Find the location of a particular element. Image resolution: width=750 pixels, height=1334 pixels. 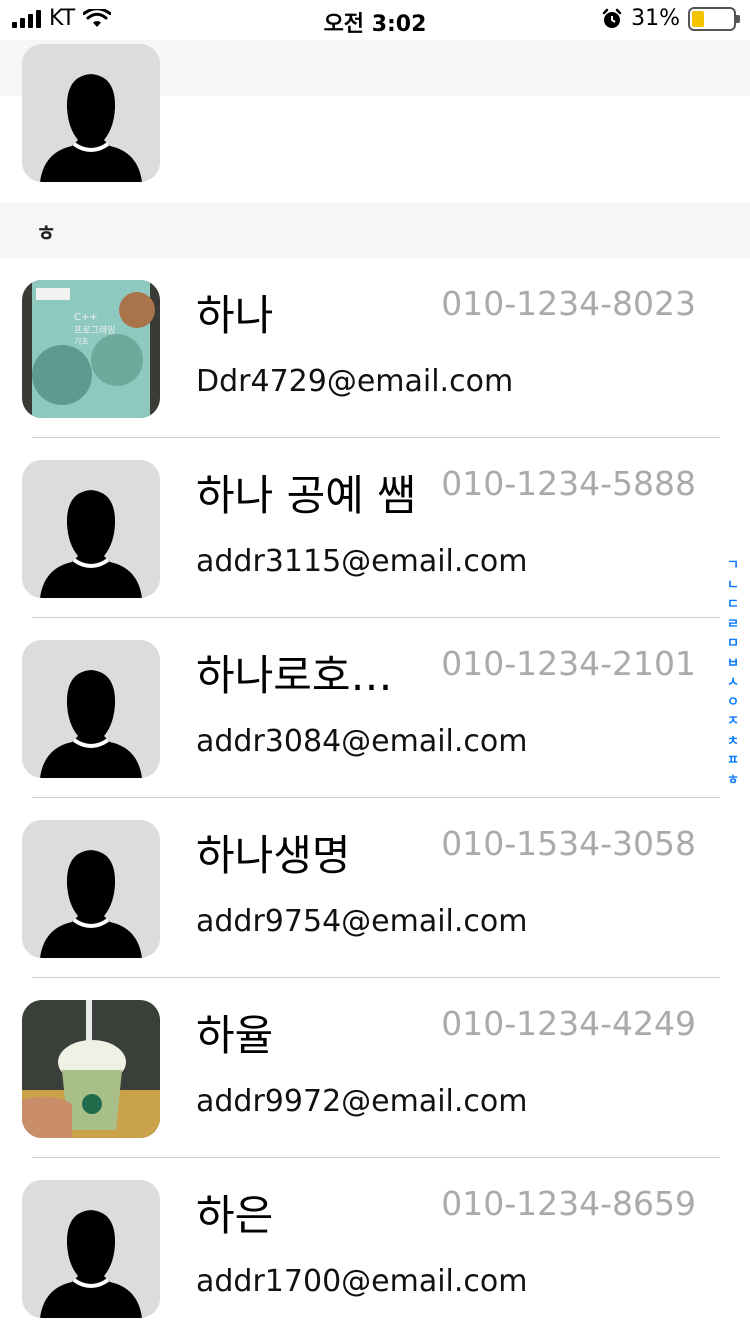

contact-name: 하나생명 is located at coordinates (273, 855).